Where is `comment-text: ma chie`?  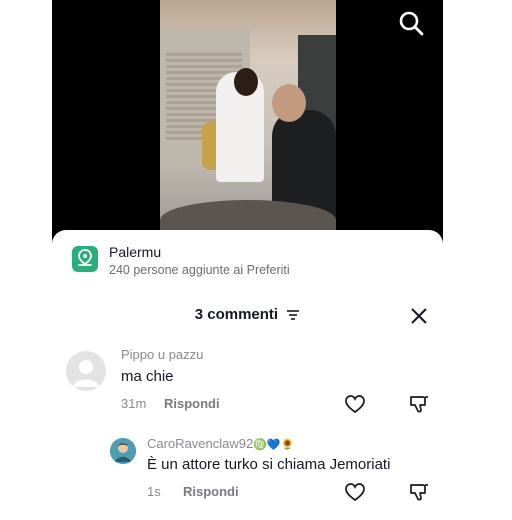 comment-text: ma chie is located at coordinates (147, 376).